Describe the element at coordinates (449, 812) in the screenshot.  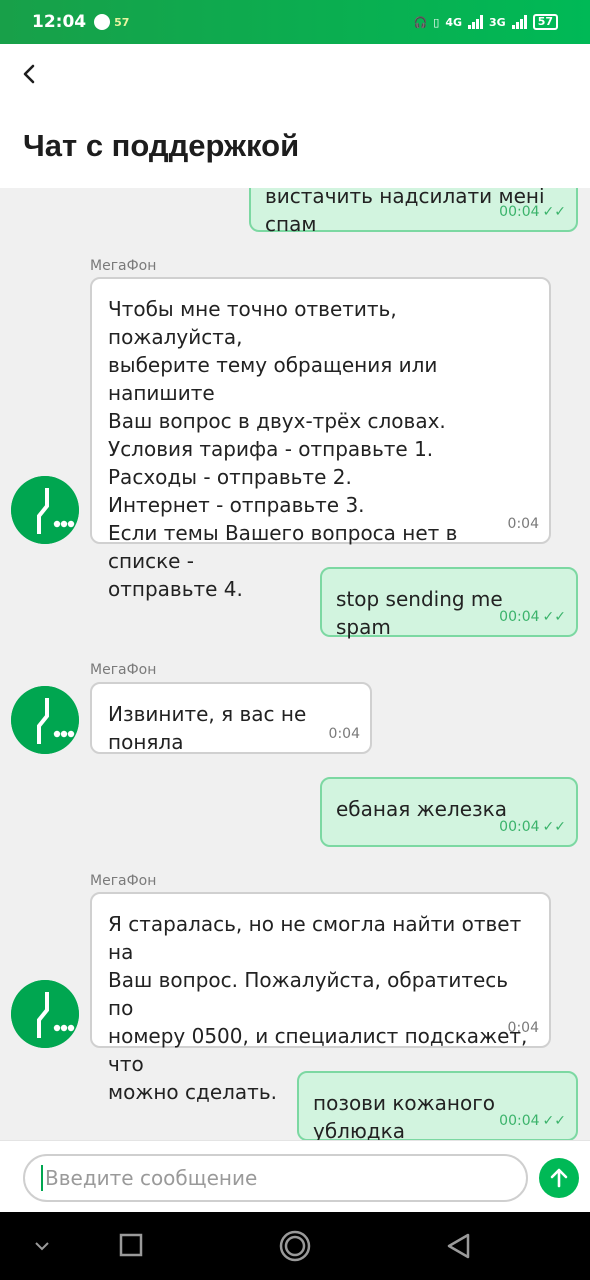
I see `outgoing-message: ебаная железка 00:04 ✓✓` at that location.